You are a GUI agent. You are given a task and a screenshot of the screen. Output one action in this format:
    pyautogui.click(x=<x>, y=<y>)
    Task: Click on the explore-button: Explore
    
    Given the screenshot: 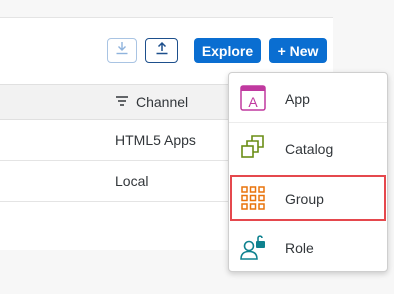 What is the action you would take?
    pyautogui.click(x=227, y=50)
    